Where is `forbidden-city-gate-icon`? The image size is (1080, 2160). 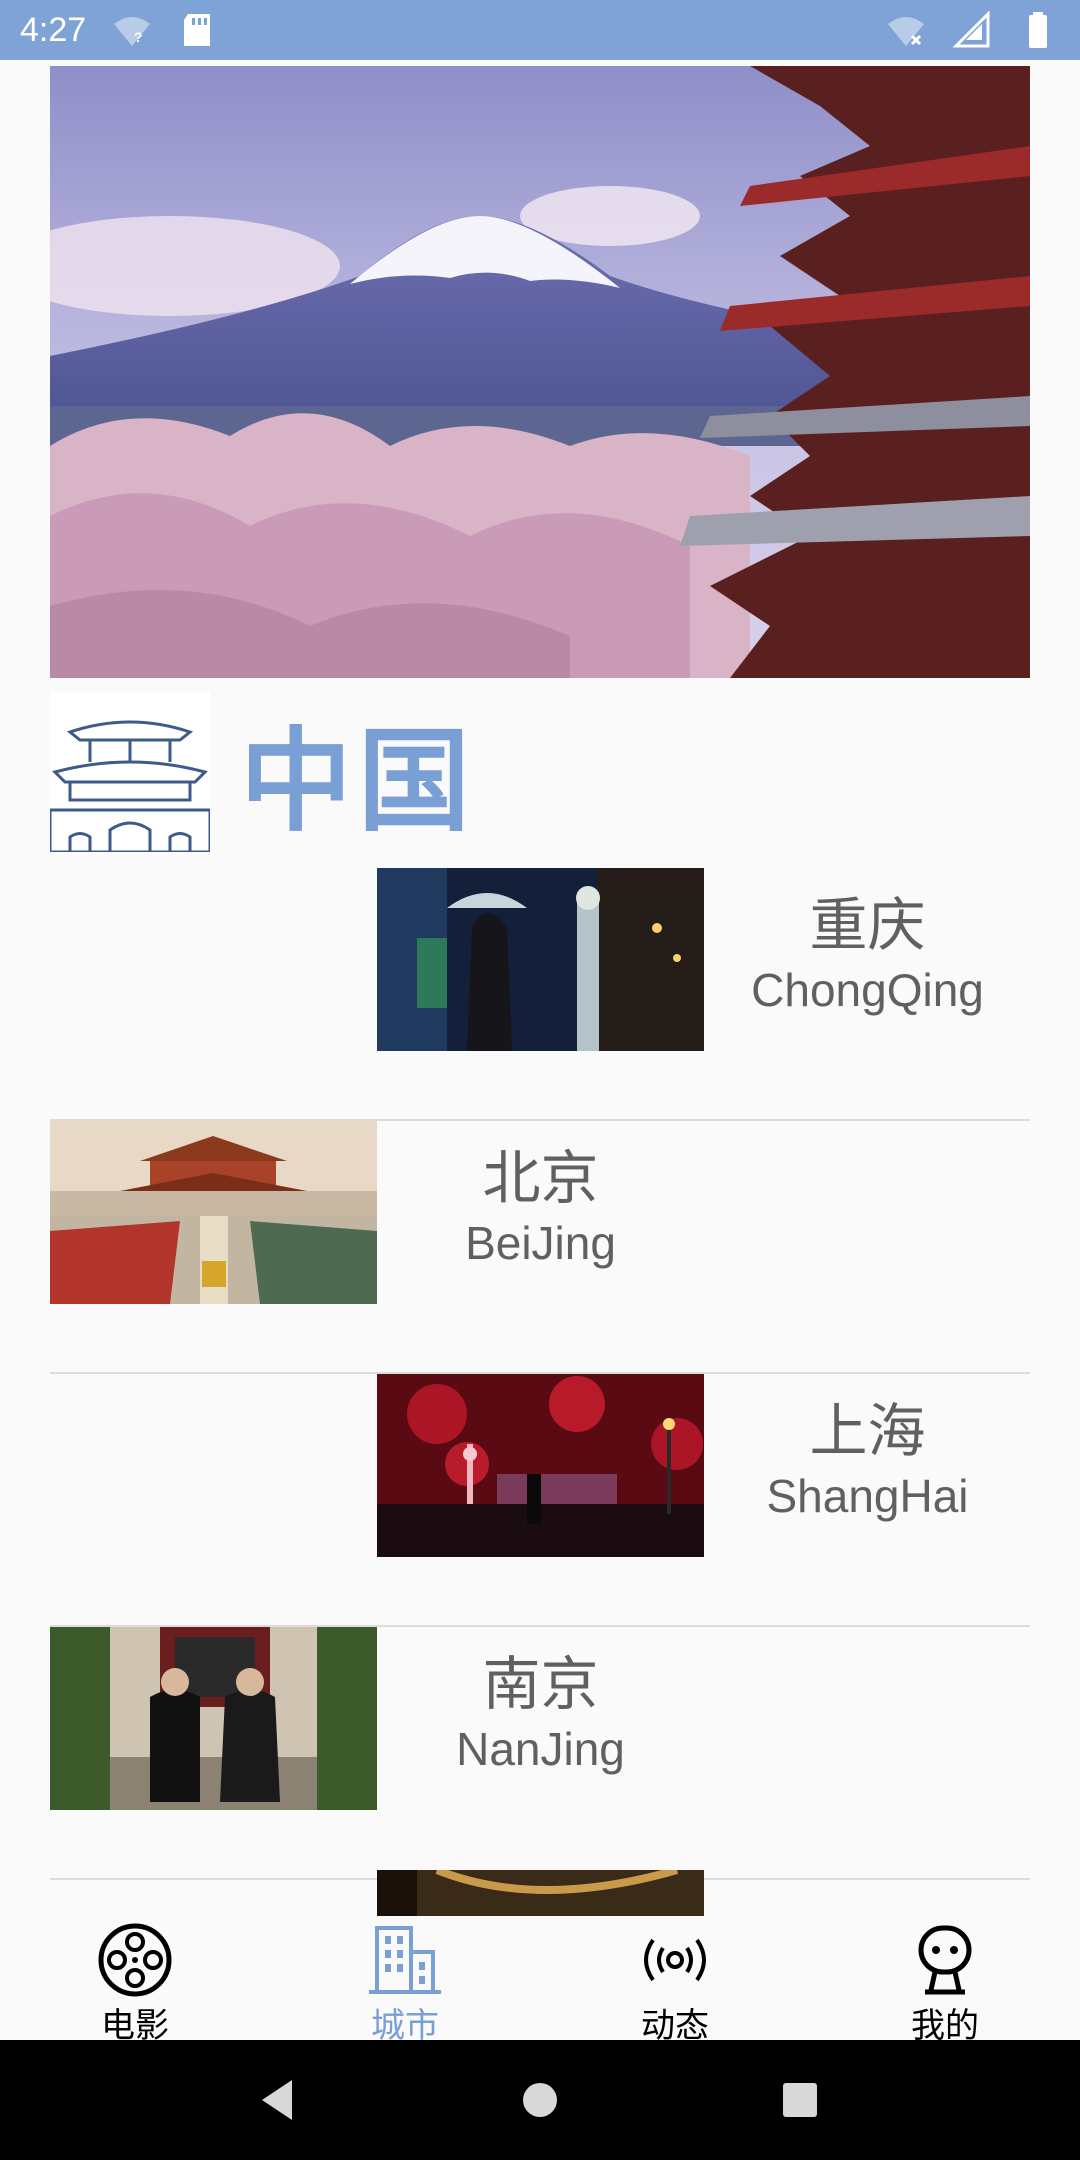 forbidden-city-gate-icon is located at coordinates (130, 772).